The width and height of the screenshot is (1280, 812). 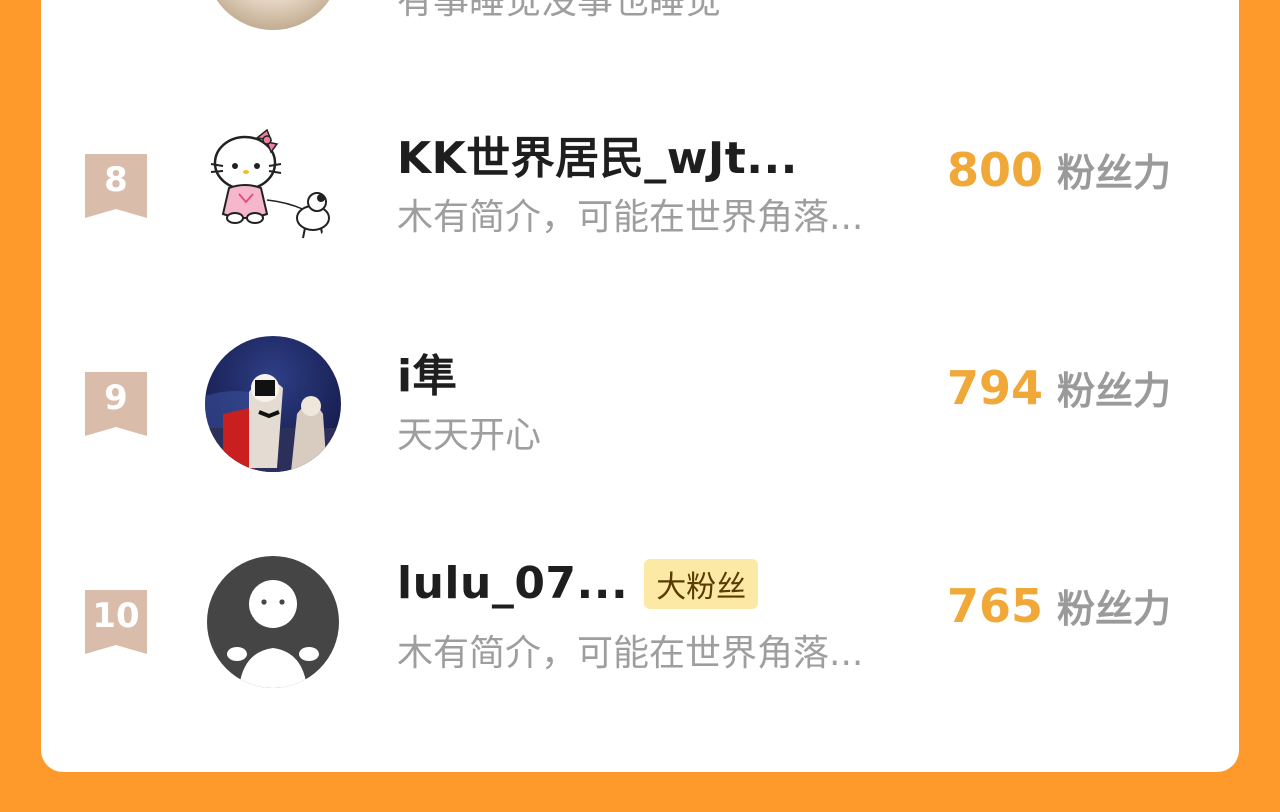 What do you see at coordinates (116, 404) in the screenshot?
I see `rank-badge: 9` at bounding box center [116, 404].